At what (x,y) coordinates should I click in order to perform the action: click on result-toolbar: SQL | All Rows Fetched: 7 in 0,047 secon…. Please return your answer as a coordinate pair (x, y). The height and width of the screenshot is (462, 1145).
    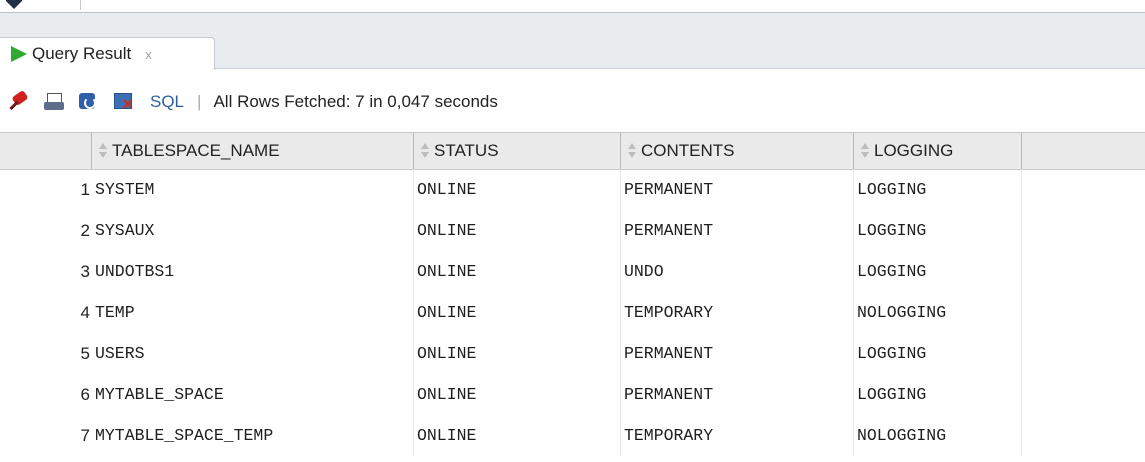
    Looking at the image, I should click on (572, 102).